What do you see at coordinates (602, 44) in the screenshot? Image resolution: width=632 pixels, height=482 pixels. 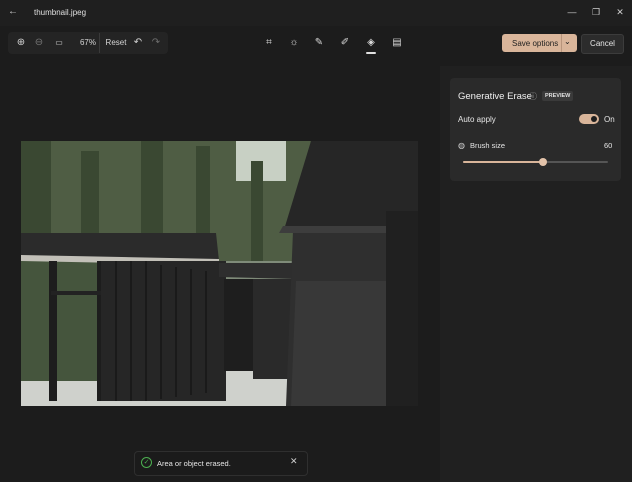 I see `cancel-button: Cancel` at bounding box center [602, 44].